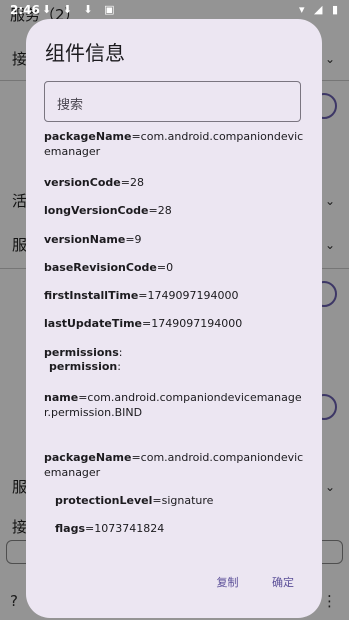  I want to click on info-line: baseRevisionCode=0, so click(109, 267).